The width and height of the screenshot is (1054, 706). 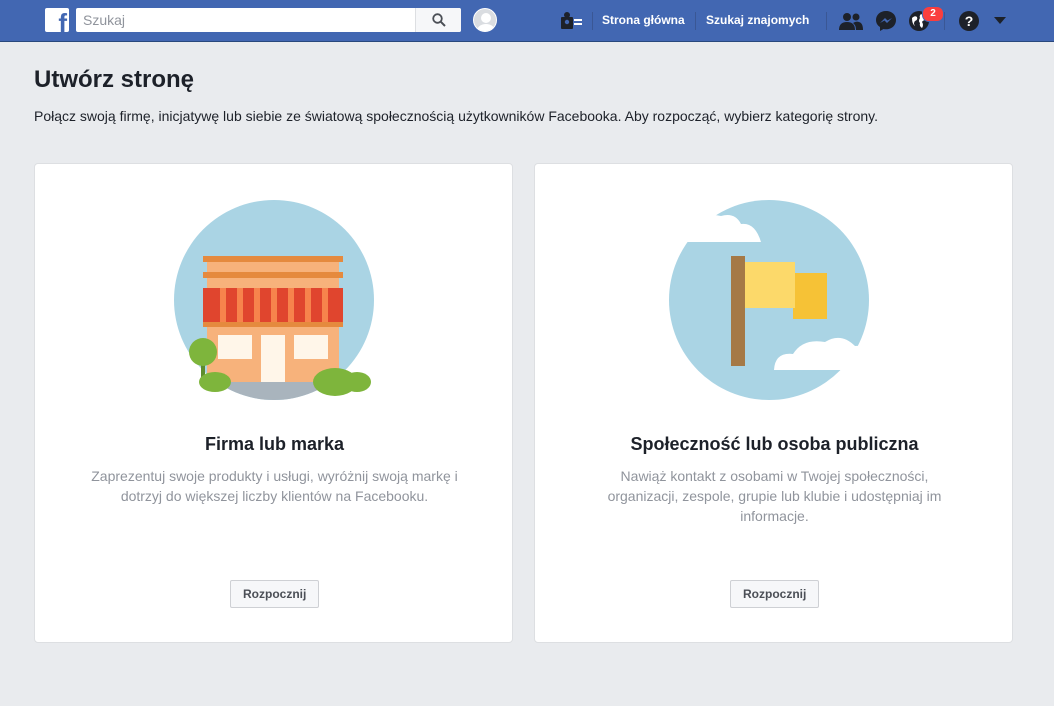 I want to click on facebook-logo: f, so click(x=57, y=20).